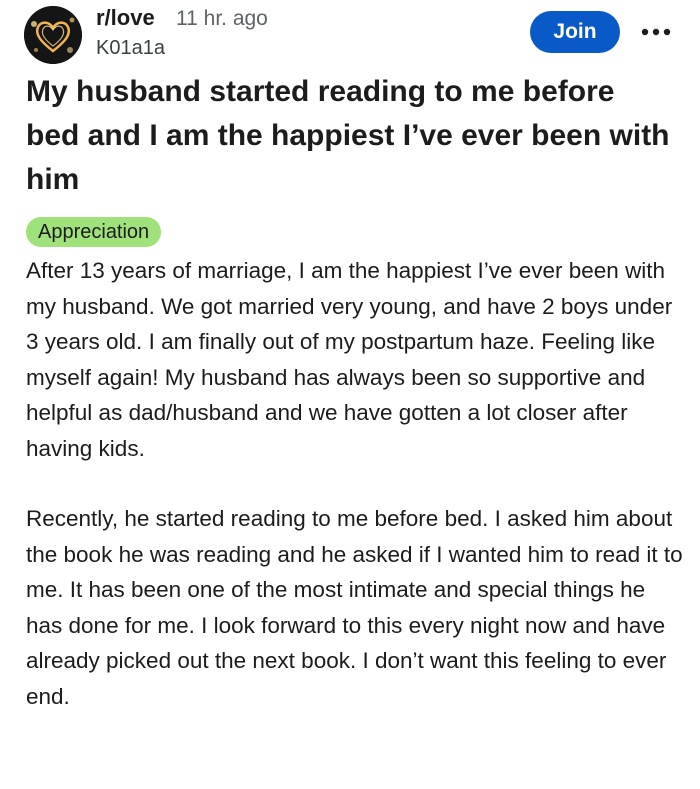 The height and width of the screenshot is (789, 700). Describe the element at coordinates (222, 18) in the screenshot. I see `post-timestamp: 11 hr. ago` at that location.